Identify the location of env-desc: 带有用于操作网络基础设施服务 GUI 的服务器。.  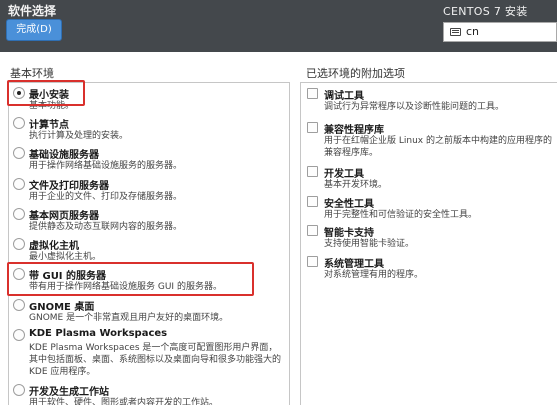
(125, 287).